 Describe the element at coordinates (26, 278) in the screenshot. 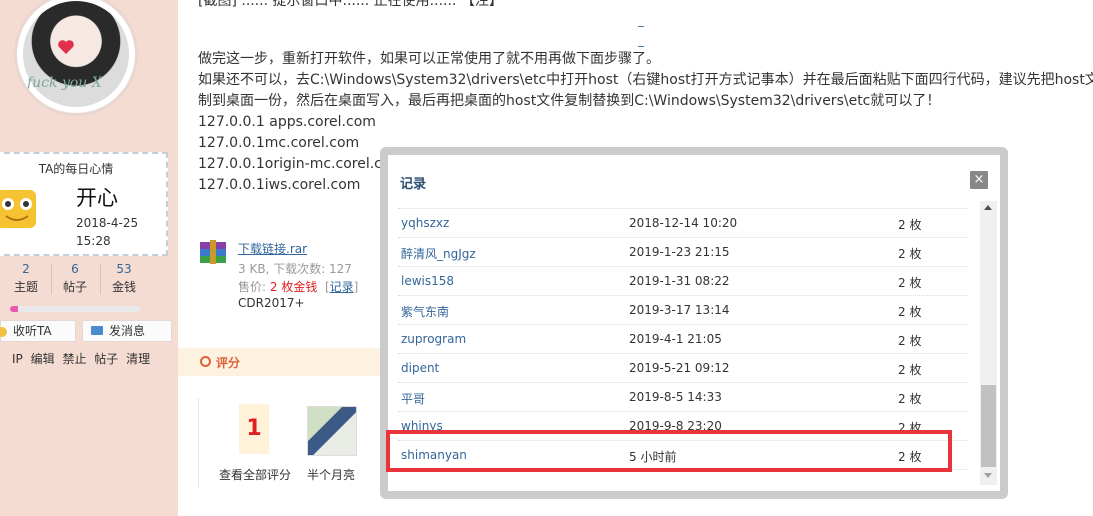

I see `stat-threads: 2 主题` at that location.